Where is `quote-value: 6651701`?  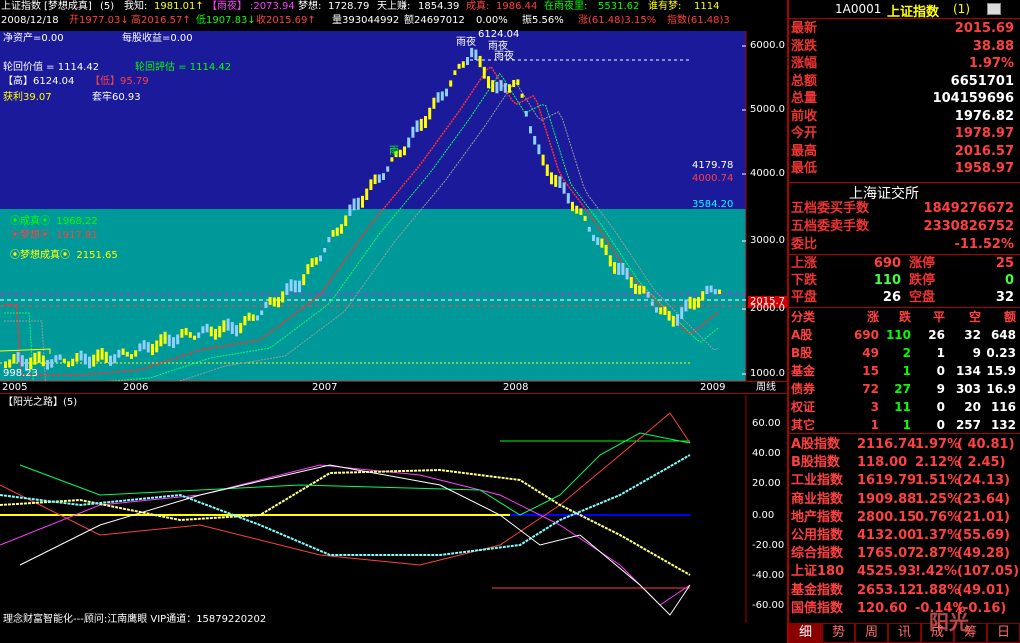 quote-value: 6651701 is located at coordinates (982, 81).